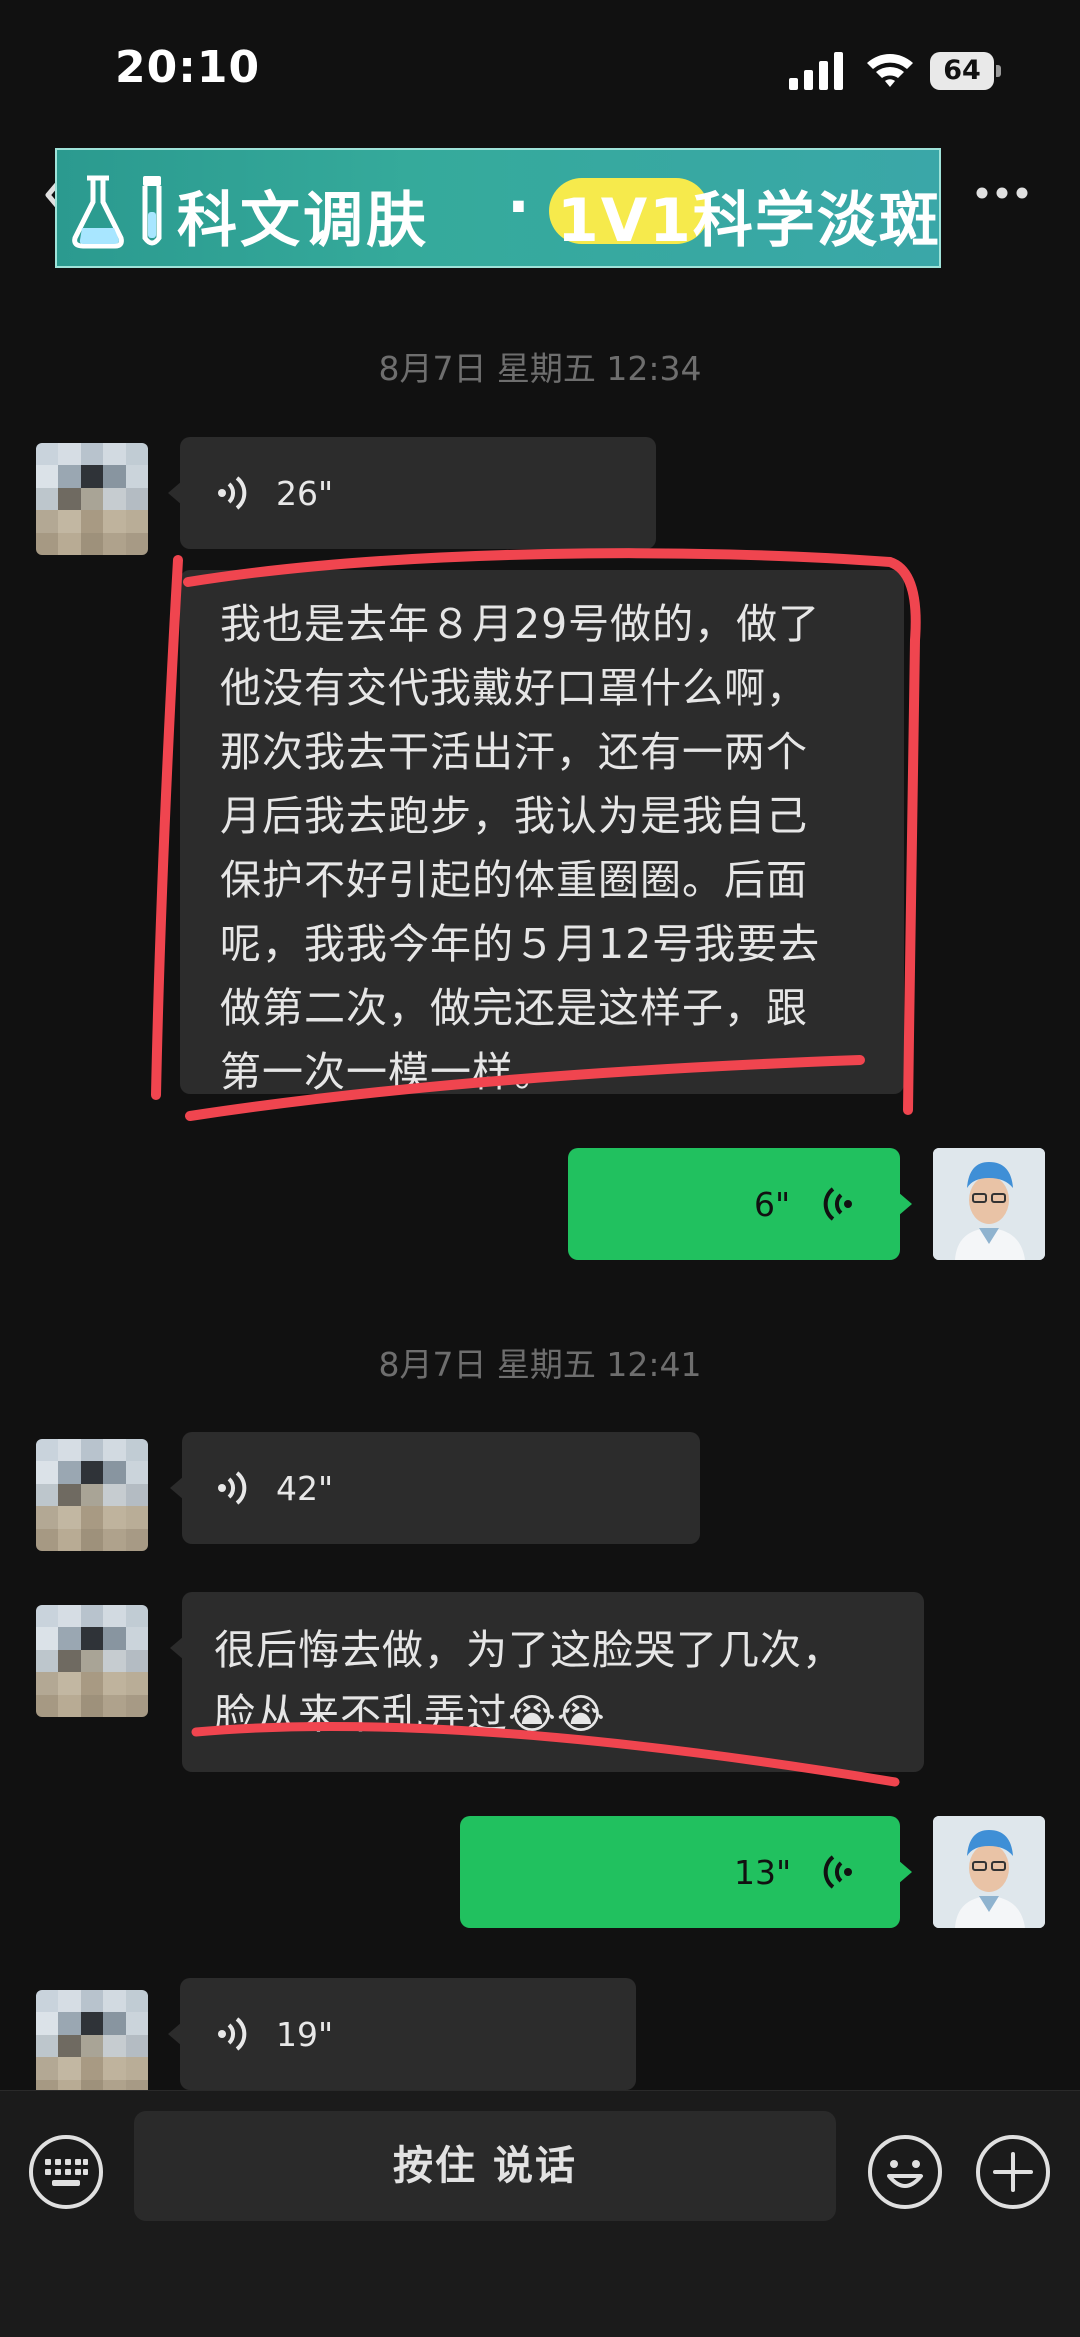 This screenshot has width=1080, height=2337. I want to click on emoji-icon, so click(905, 2172).